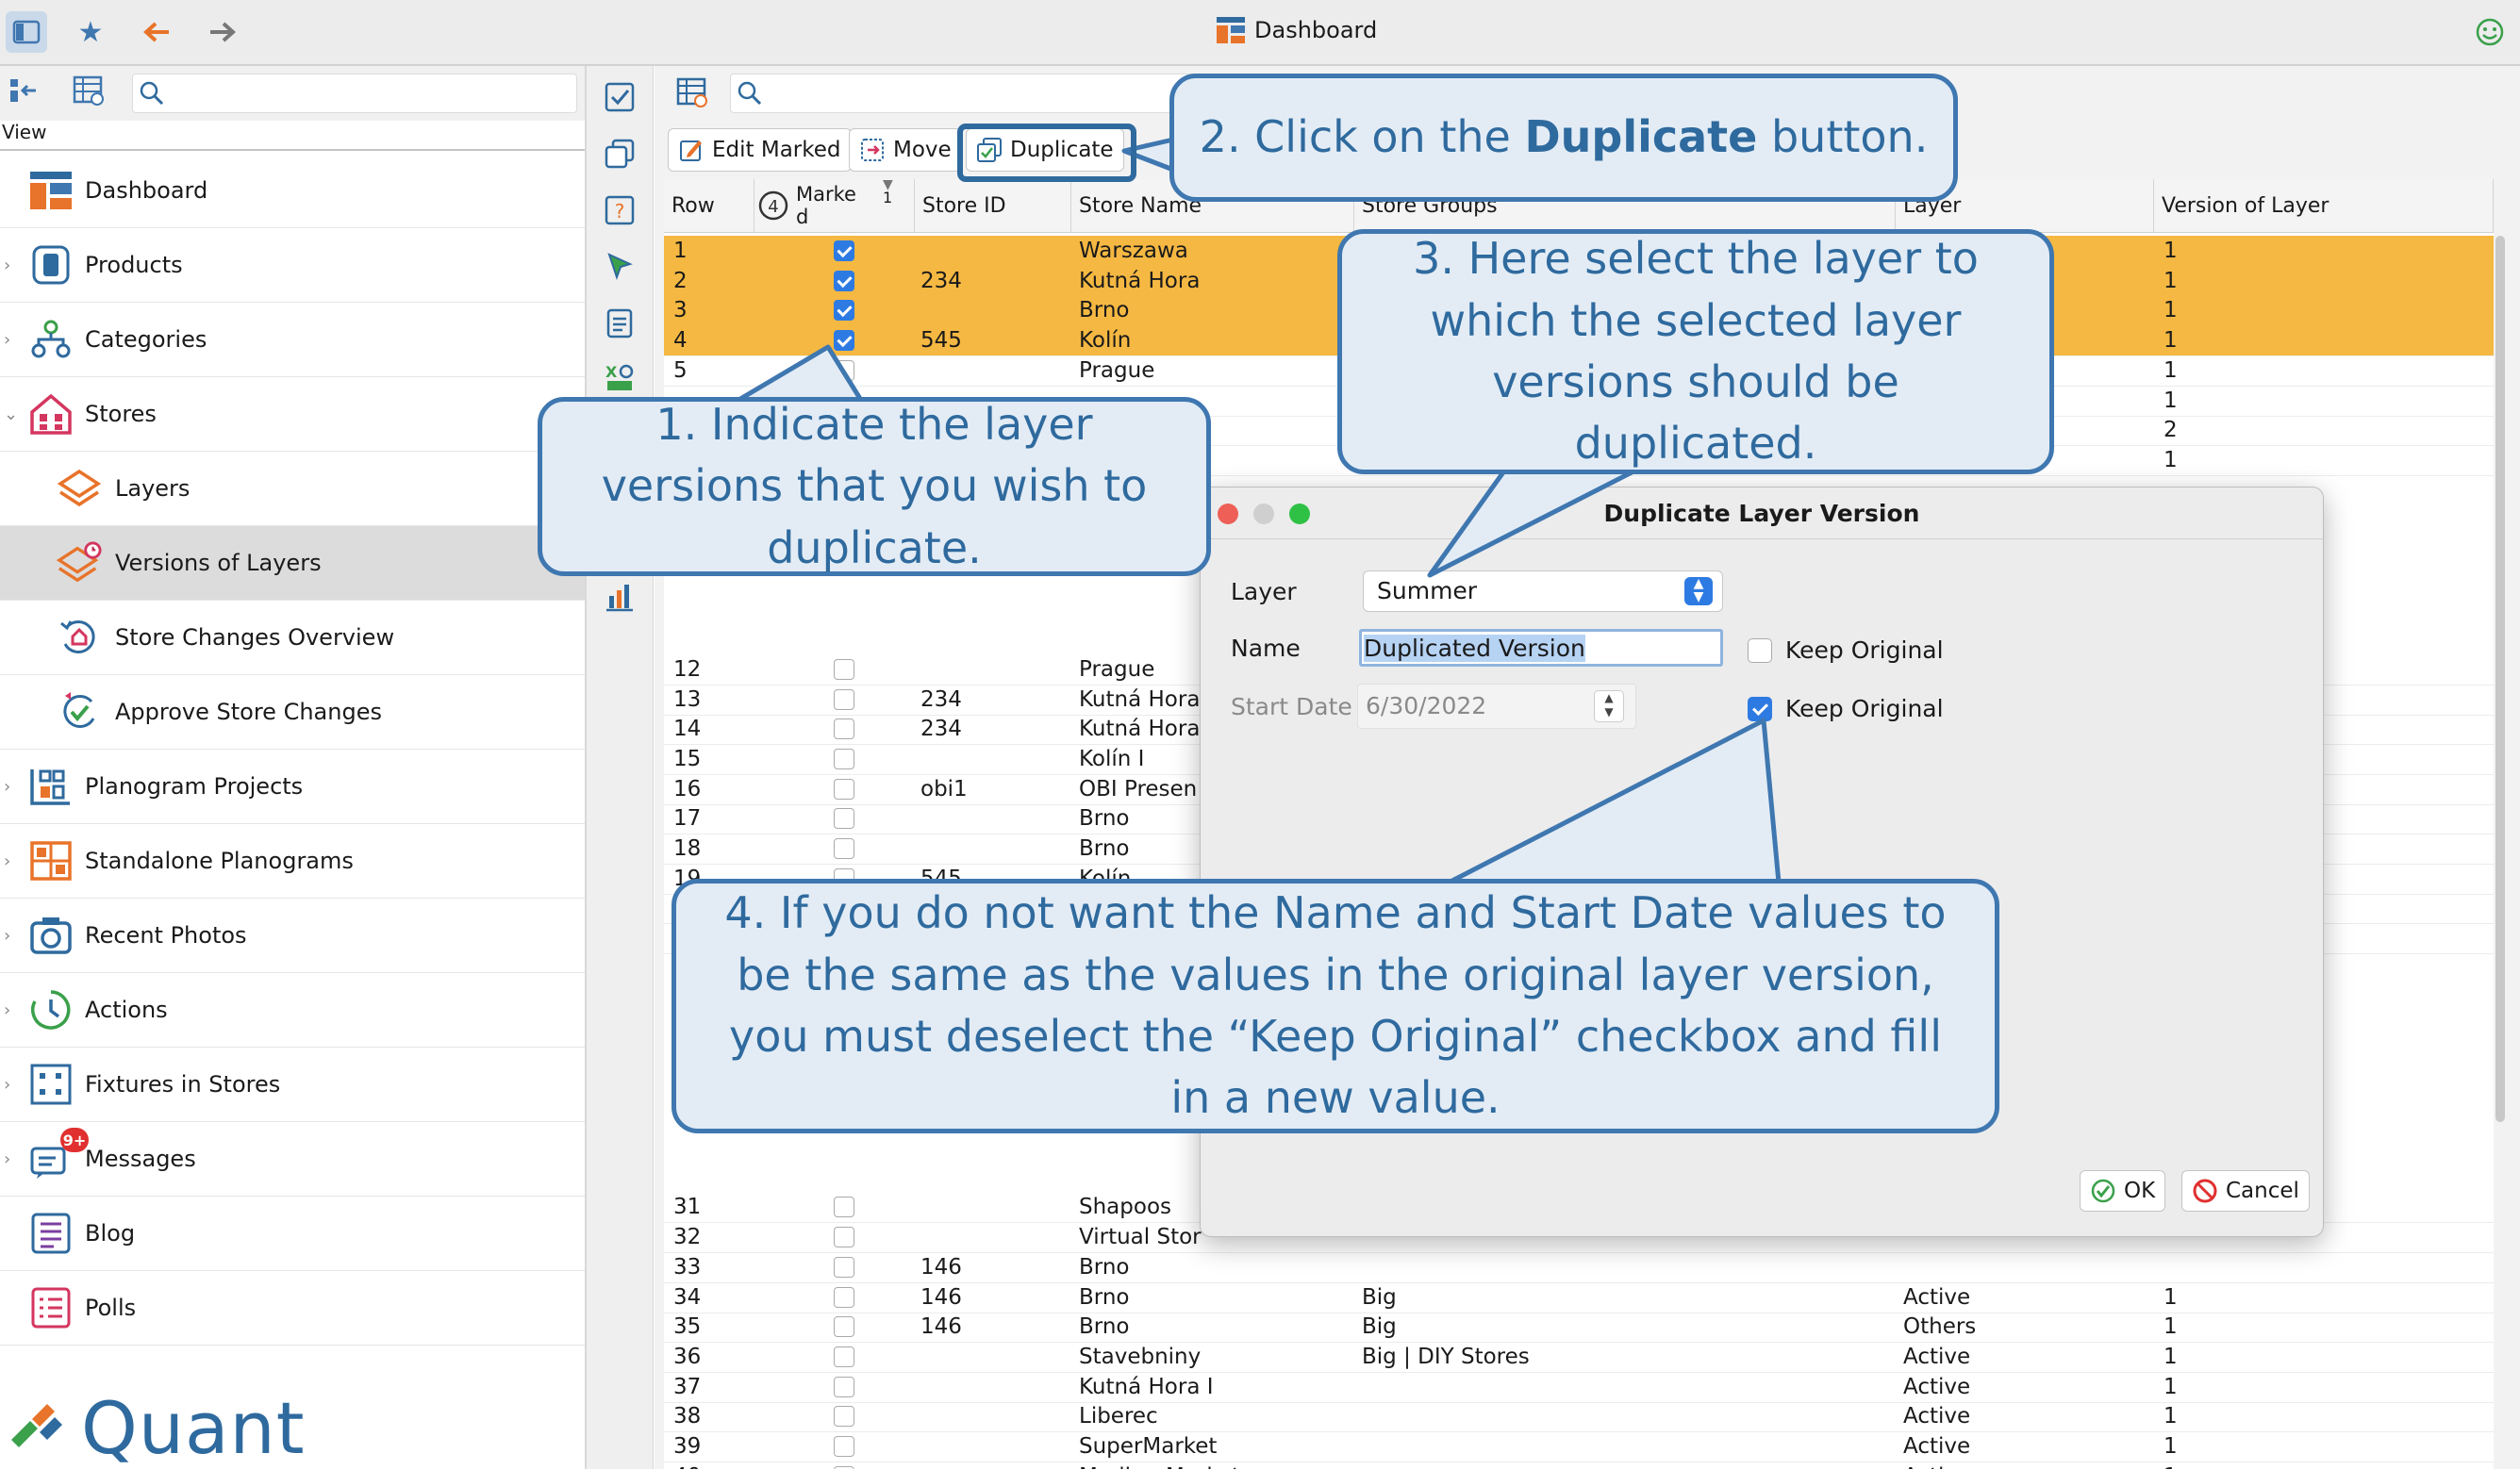 The width and height of the screenshot is (2520, 1470). What do you see at coordinates (2245, 1191) in the screenshot?
I see `cancel-button: Cancel` at bounding box center [2245, 1191].